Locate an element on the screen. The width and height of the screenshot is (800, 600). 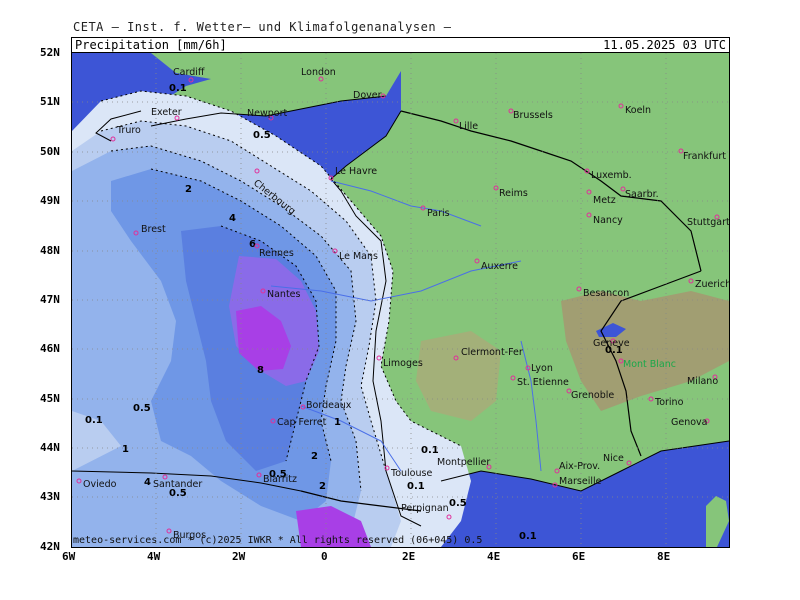
svg-text: Brussels is located at coordinates (533, 115).